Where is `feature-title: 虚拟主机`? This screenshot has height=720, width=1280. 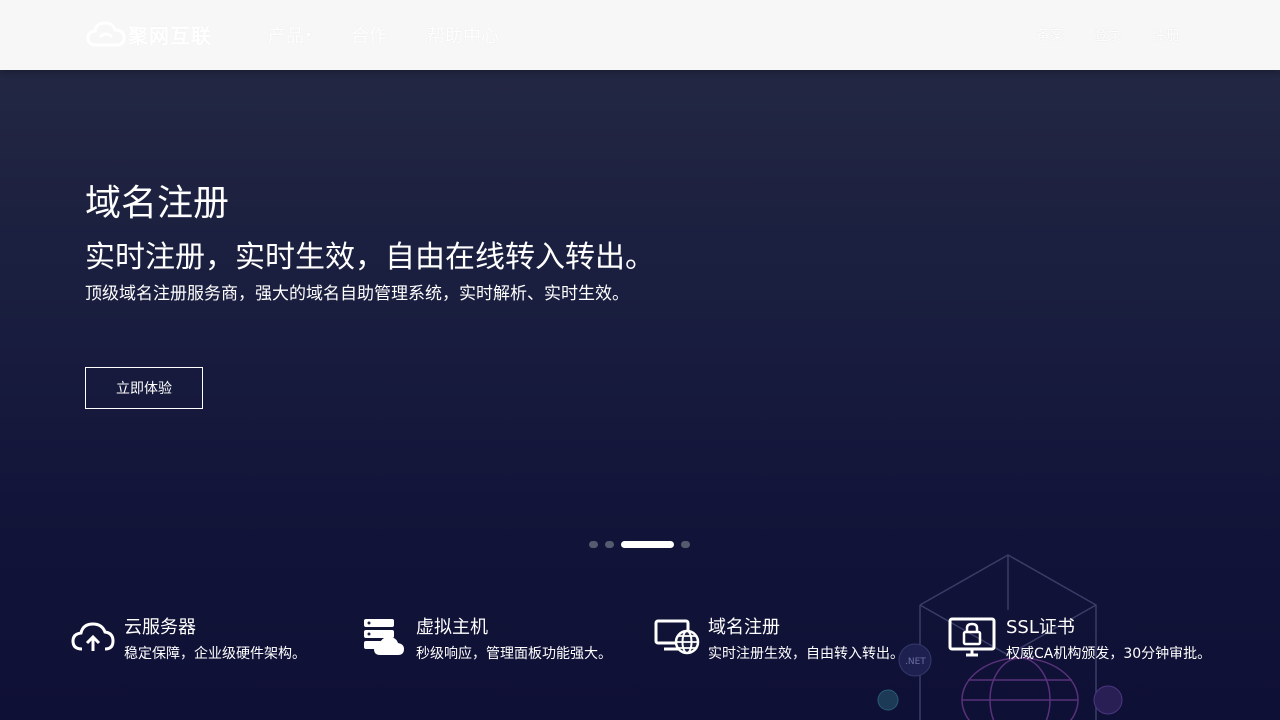
feature-title: 虚拟主机 is located at coordinates (452, 627).